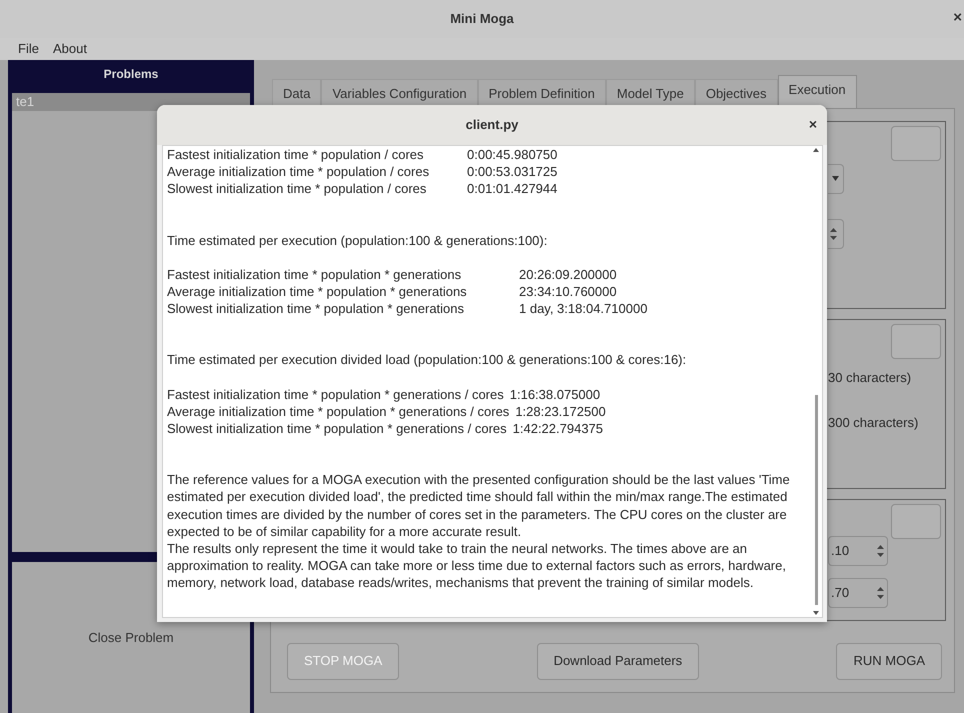 This screenshot has width=964, height=713. What do you see at coordinates (335, 394) in the screenshot?
I see `time-label: Fastest initialization time * population * generations / cores` at bounding box center [335, 394].